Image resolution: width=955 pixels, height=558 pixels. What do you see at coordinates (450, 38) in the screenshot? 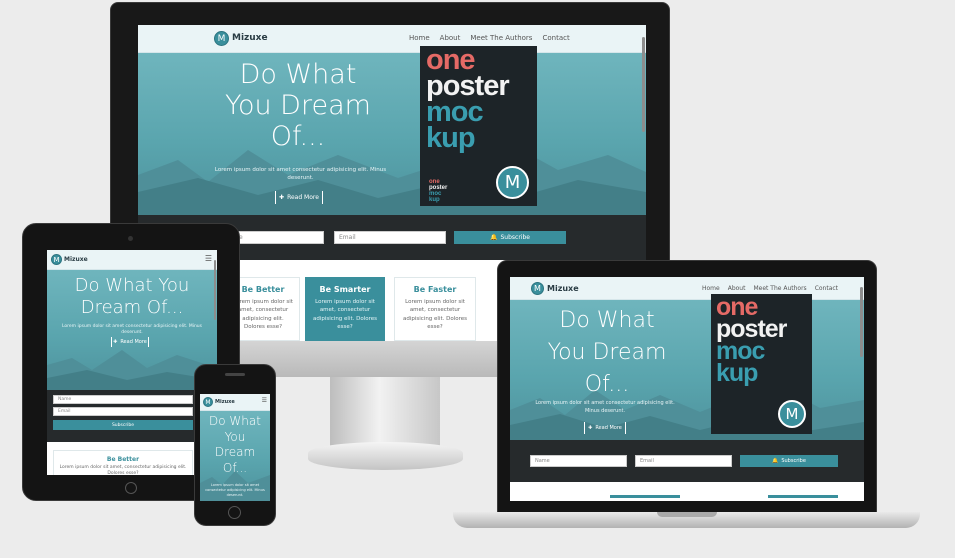
I see `nav-about: About` at bounding box center [450, 38].